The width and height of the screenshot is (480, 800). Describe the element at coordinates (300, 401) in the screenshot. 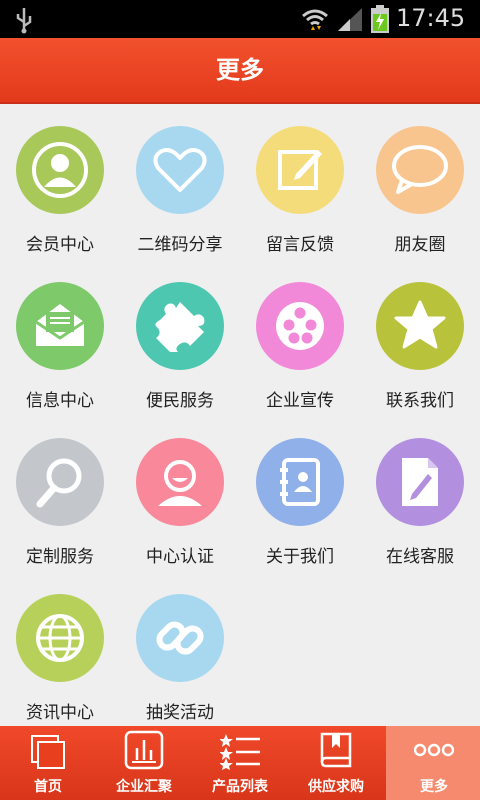

I see `menu-item-label: 企业宣传` at that location.